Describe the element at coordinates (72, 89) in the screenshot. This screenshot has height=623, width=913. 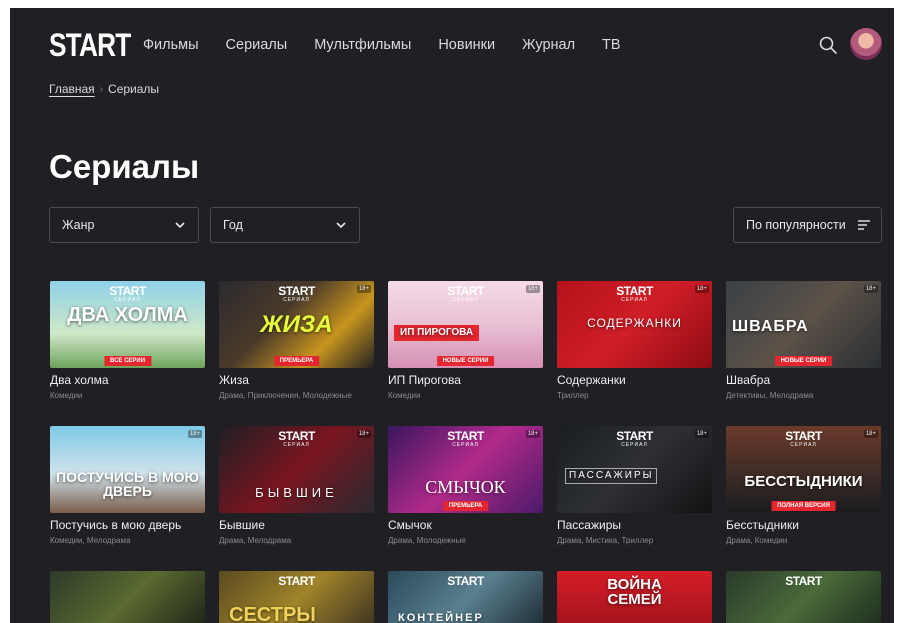
I see `breadcrumb-home-link: Главная` at that location.